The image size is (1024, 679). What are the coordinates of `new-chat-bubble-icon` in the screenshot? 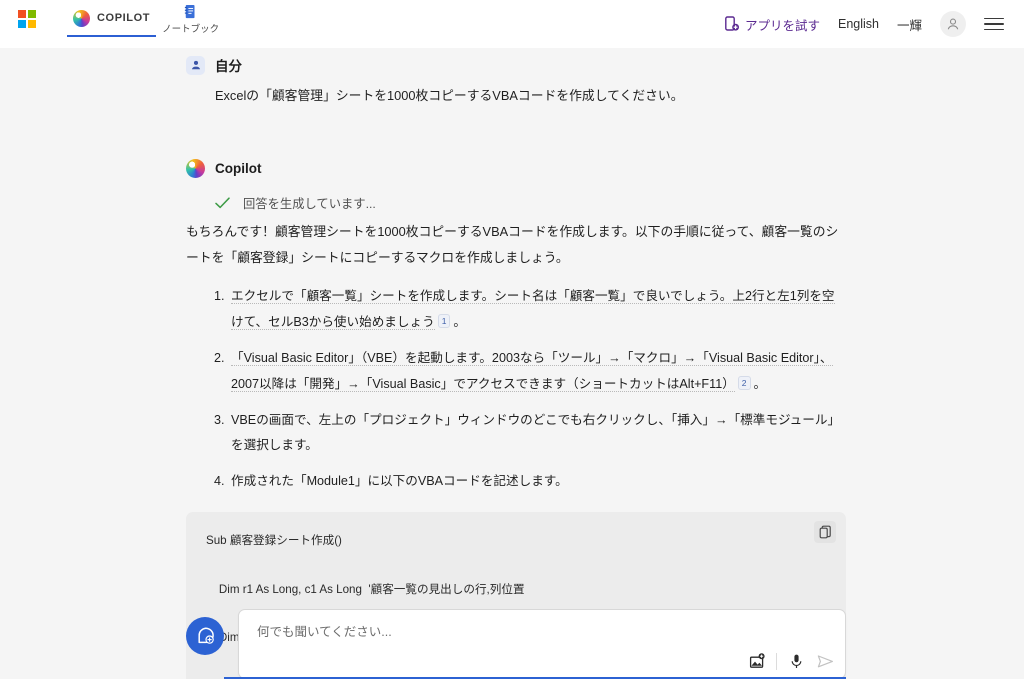 It's located at (205, 635).